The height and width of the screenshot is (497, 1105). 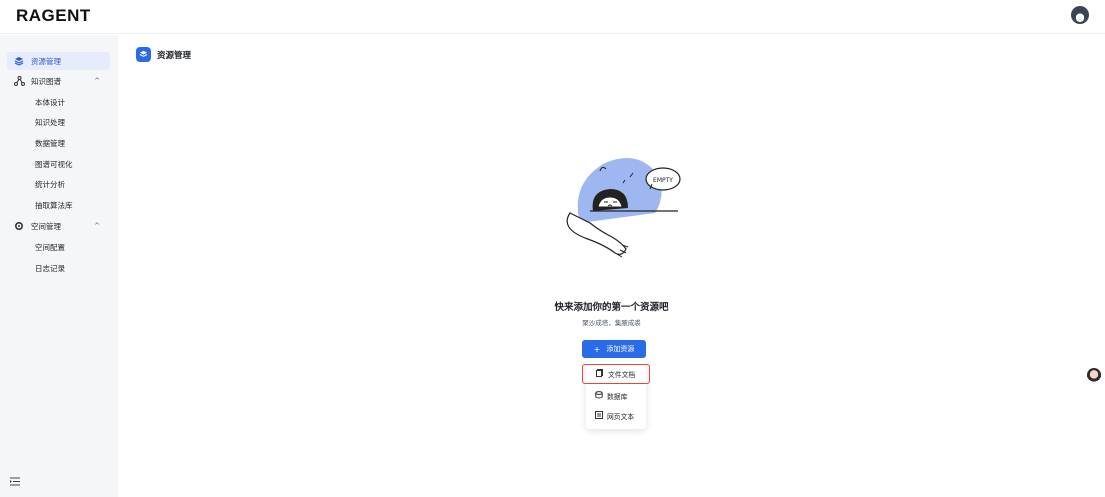 I want to click on menu-item-web-text: 网页文本, so click(x=616, y=416).